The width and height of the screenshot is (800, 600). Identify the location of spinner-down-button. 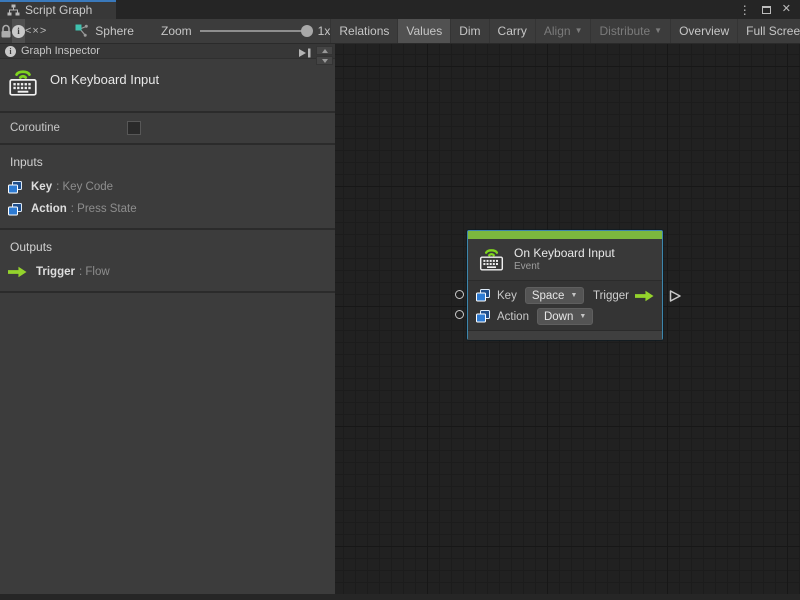
(324, 60).